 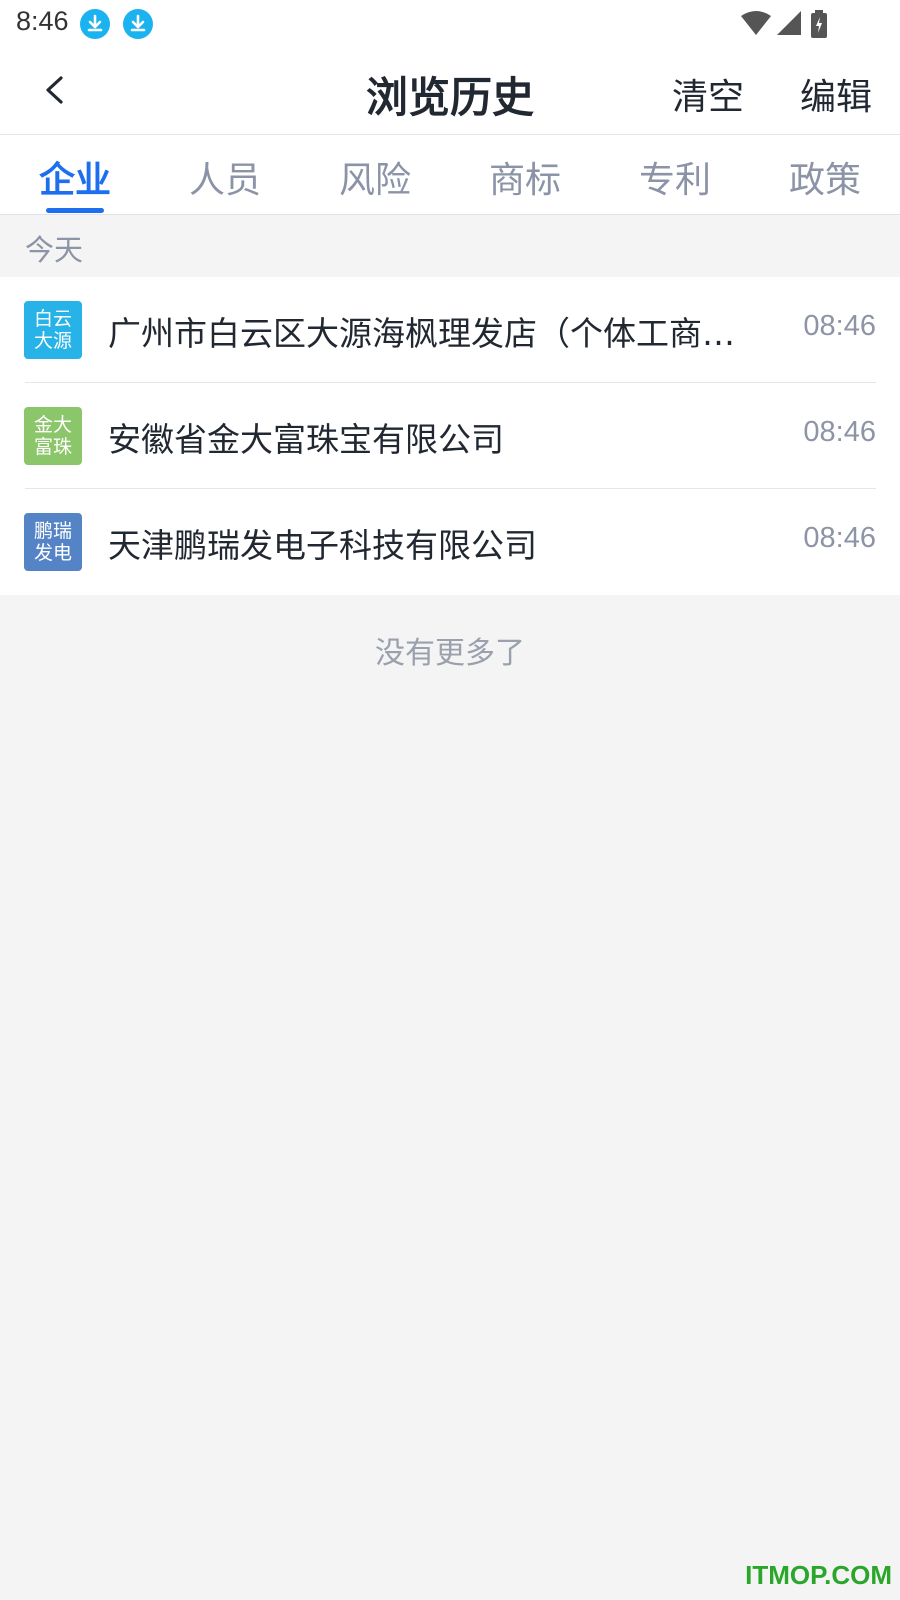 I want to click on company-avatar: 白云 大源, so click(x=53, y=330).